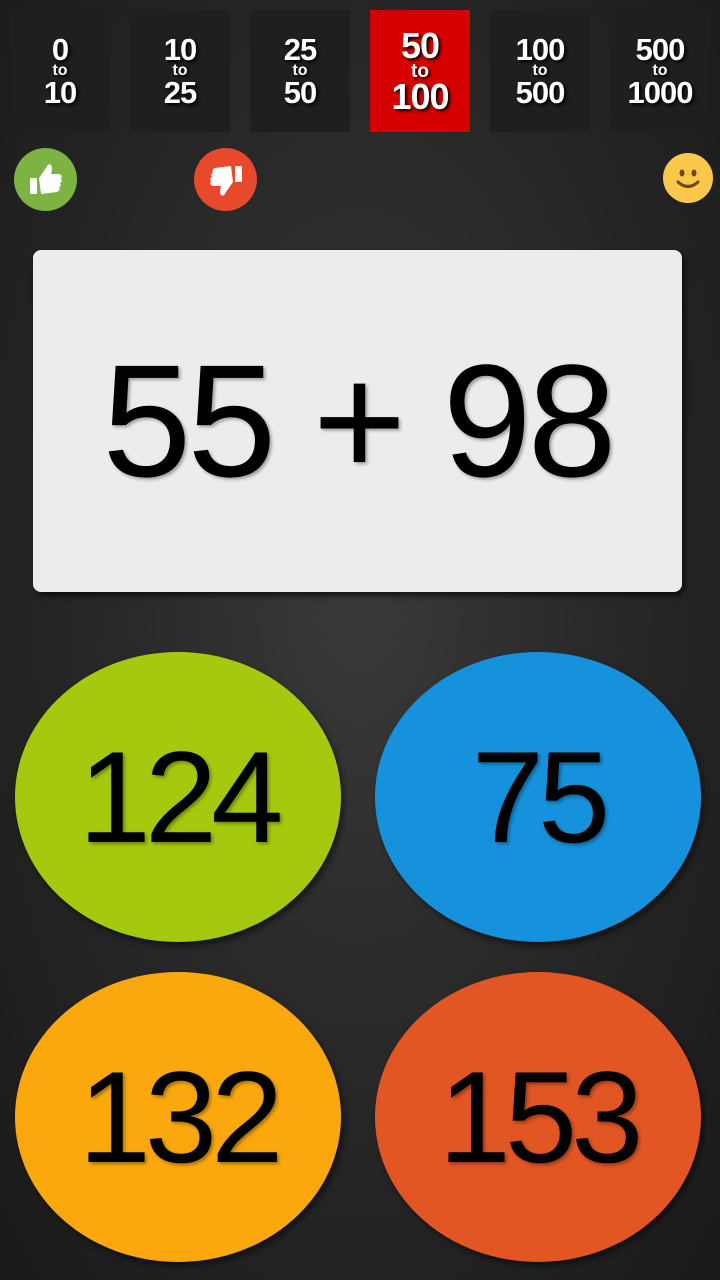 Image resolution: width=720 pixels, height=1280 pixels. What do you see at coordinates (60, 92) in the screenshot?
I see `range-to: 10` at bounding box center [60, 92].